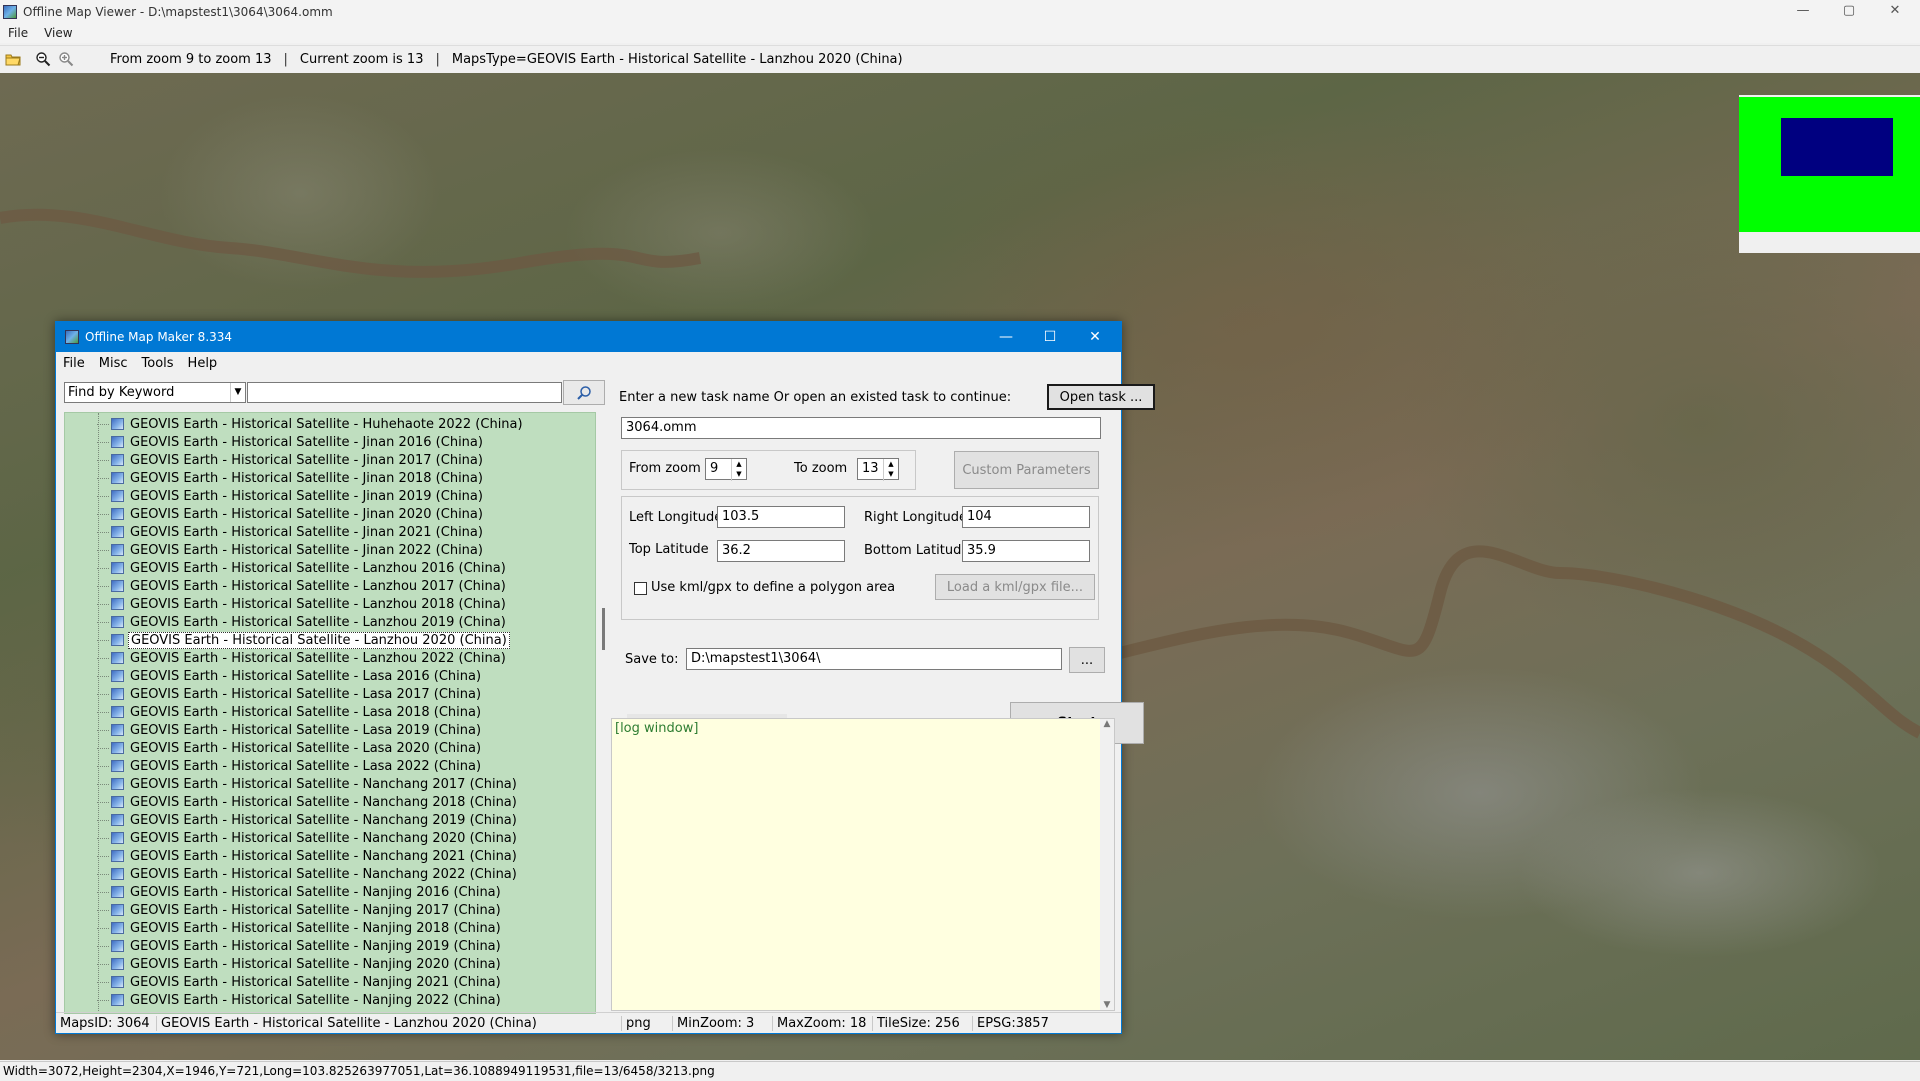  I want to click on from-zoom-label: From zoom, so click(665, 468).